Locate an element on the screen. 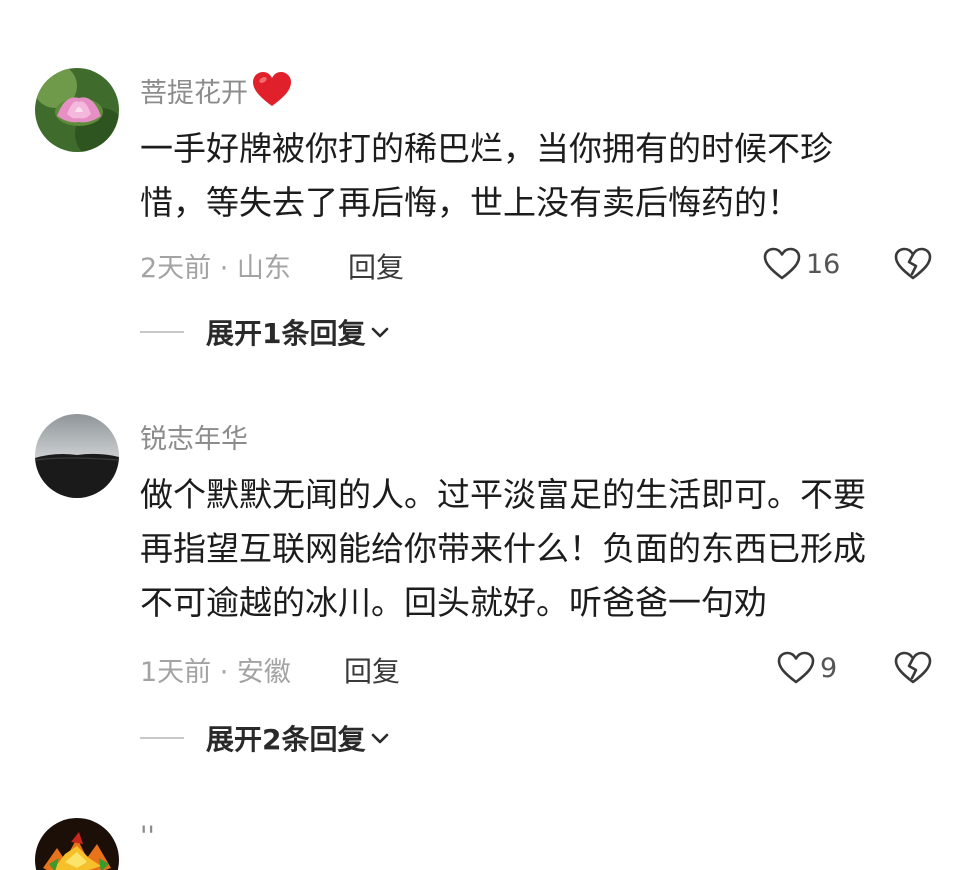  comment-meta: 2天前 · 山东 is located at coordinates (215, 268).